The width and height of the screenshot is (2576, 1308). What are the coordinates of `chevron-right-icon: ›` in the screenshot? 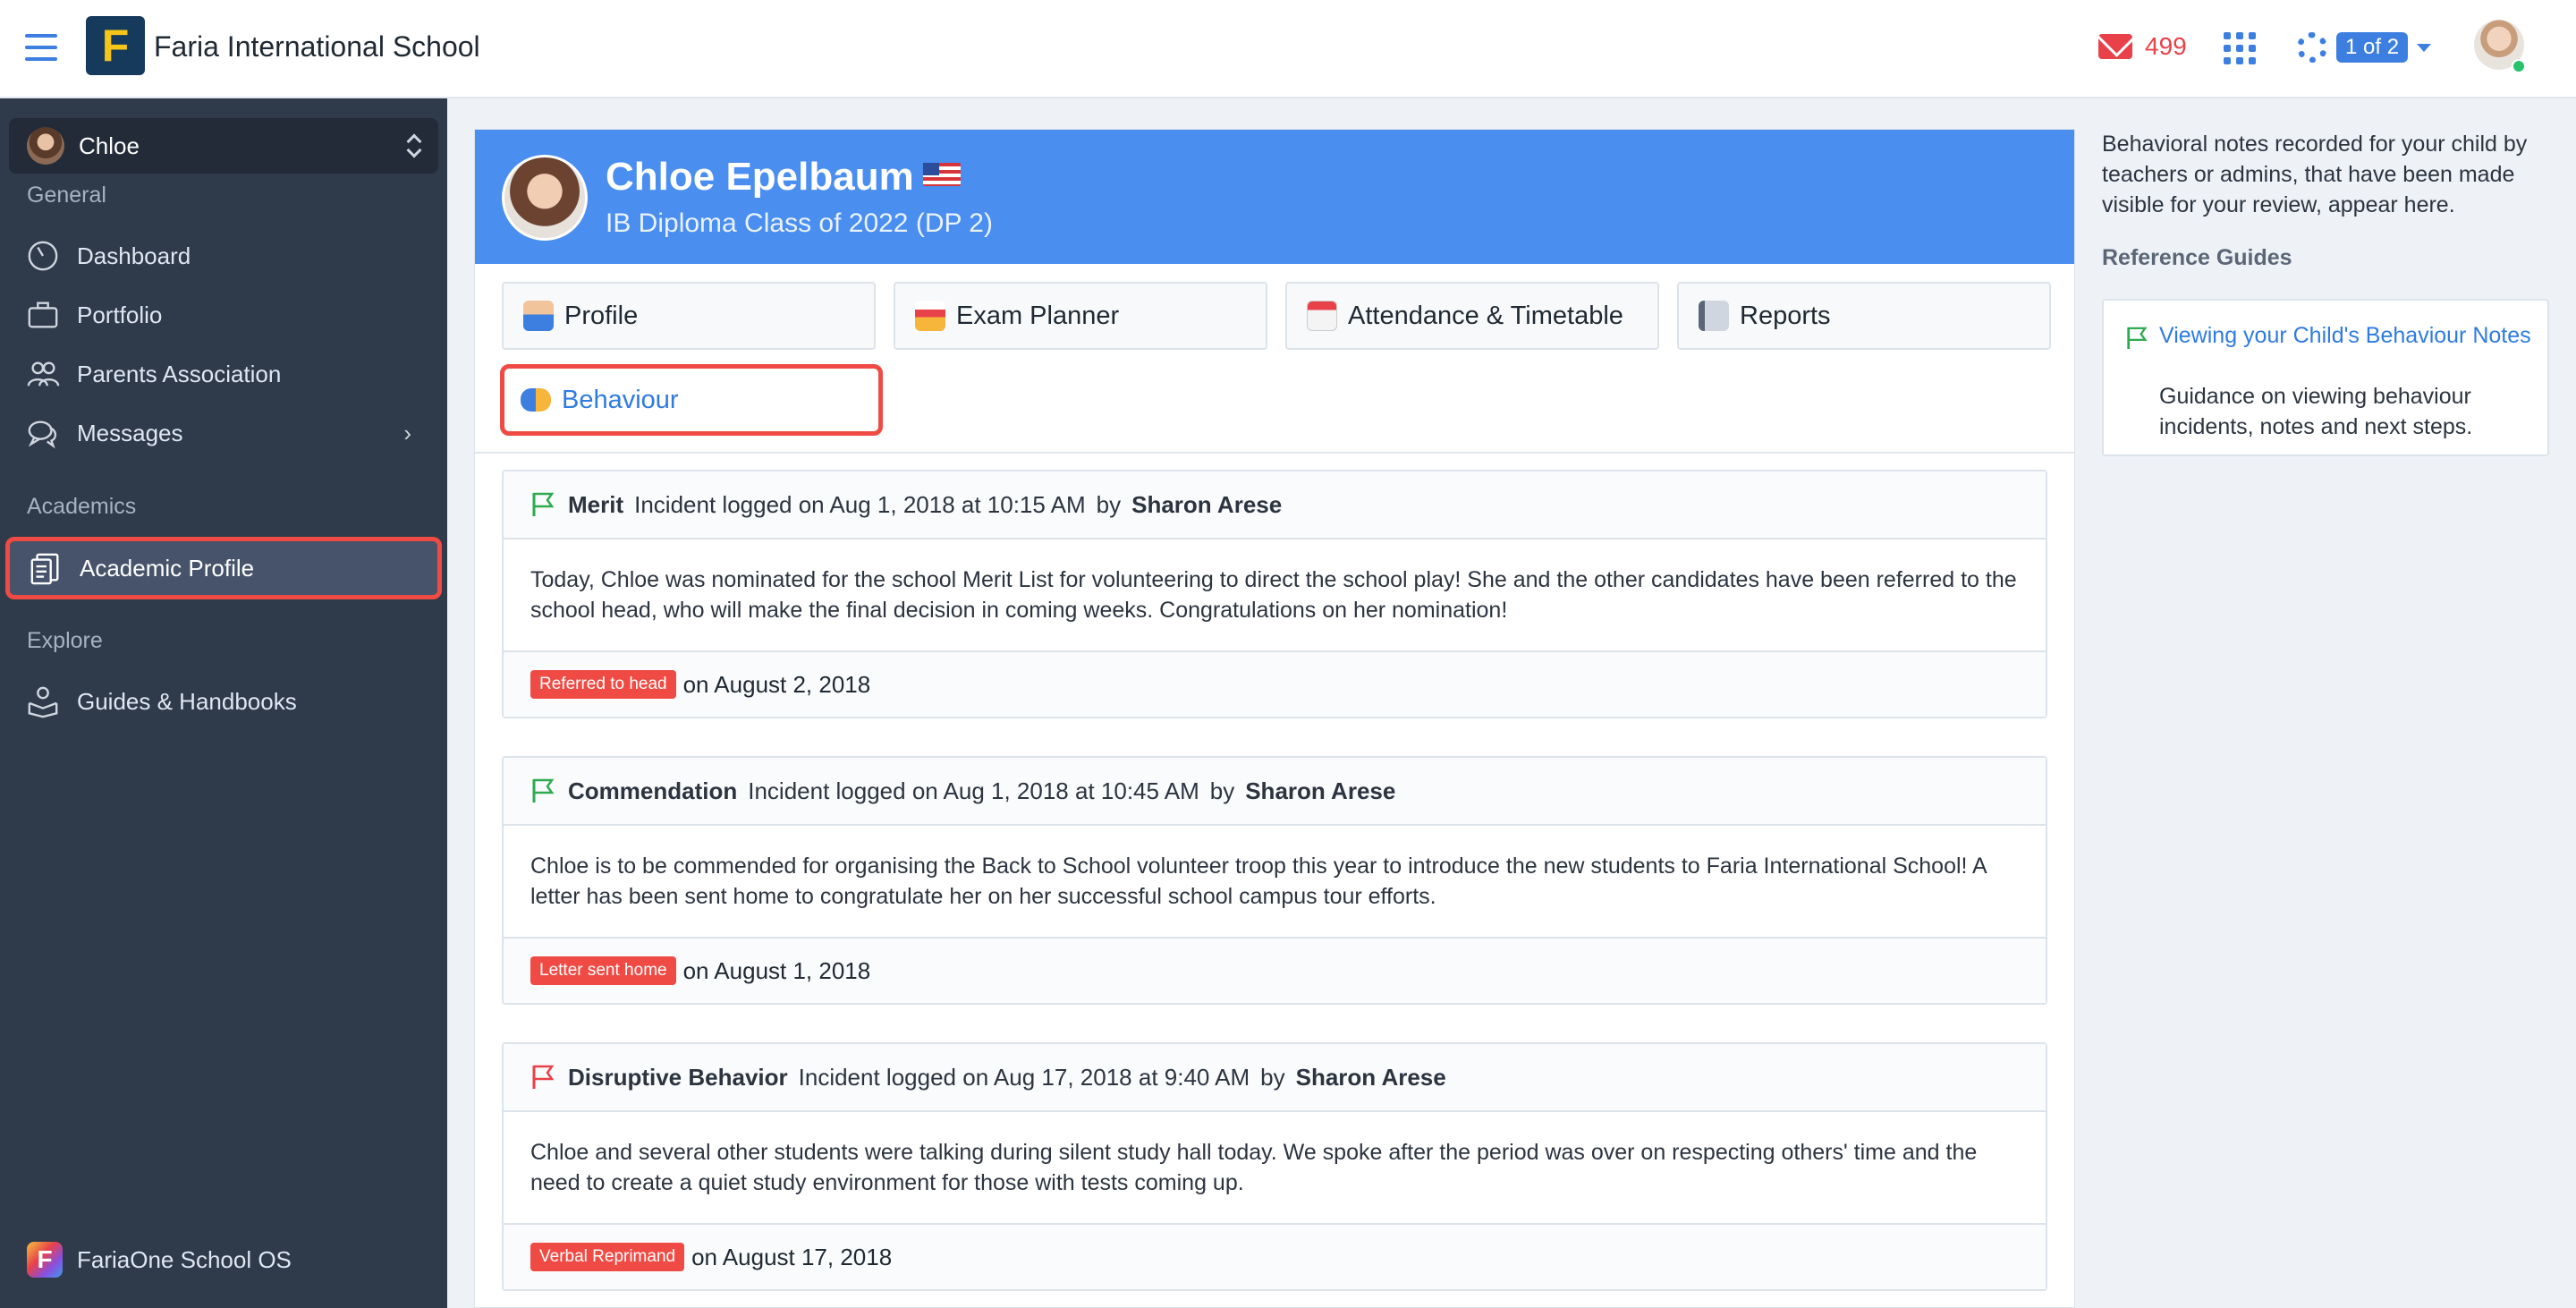 It's located at (407, 432).